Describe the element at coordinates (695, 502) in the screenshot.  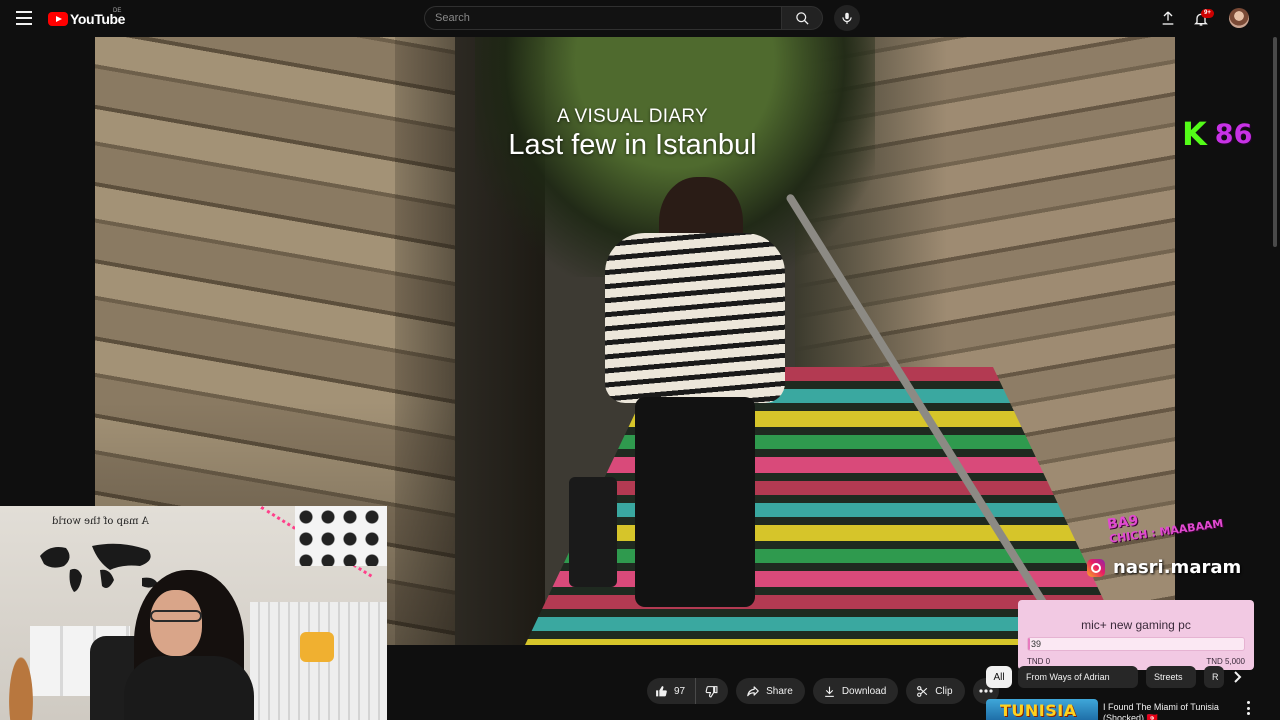
I see `scene-person-pants` at that location.